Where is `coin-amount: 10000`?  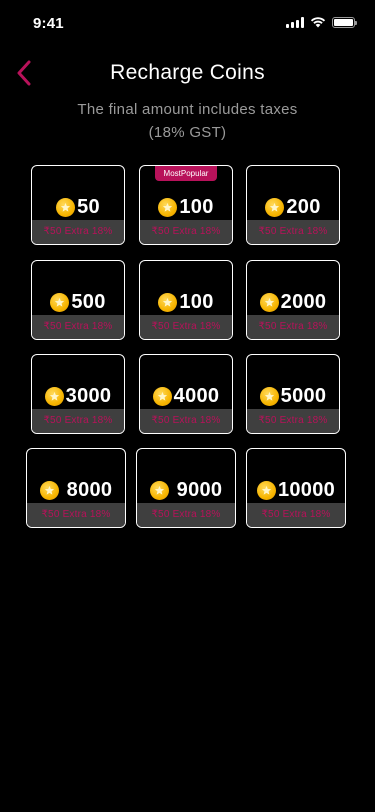 coin-amount: 10000 is located at coordinates (306, 490).